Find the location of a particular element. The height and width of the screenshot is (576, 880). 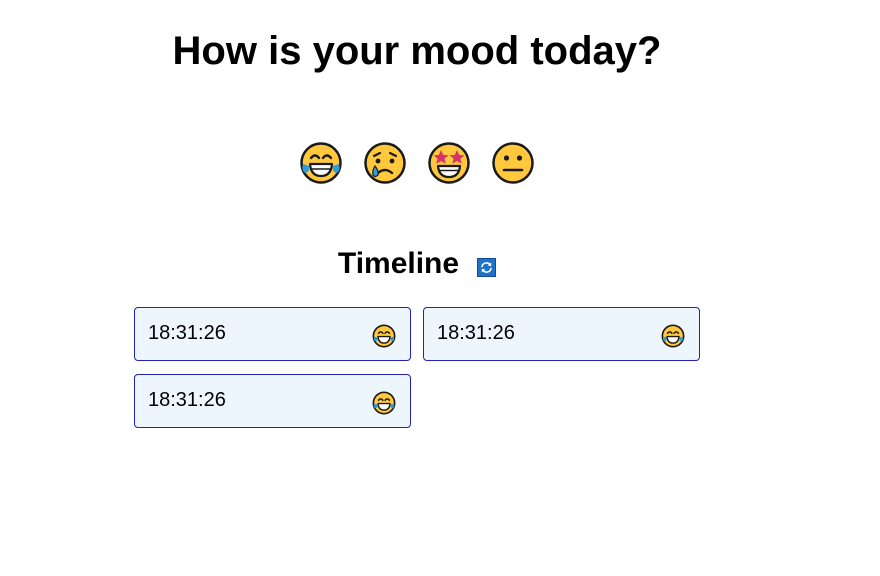

star-struck-emoji-icon is located at coordinates (449, 163).